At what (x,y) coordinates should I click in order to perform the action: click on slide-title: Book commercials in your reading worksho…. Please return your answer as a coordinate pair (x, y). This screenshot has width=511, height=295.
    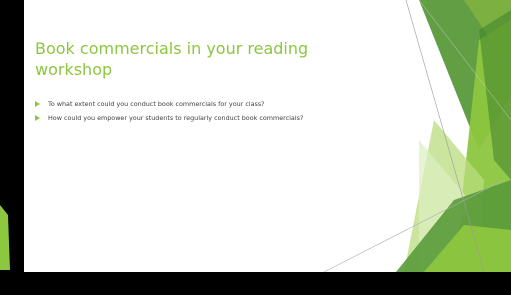
    Looking at the image, I should click on (172, 59).